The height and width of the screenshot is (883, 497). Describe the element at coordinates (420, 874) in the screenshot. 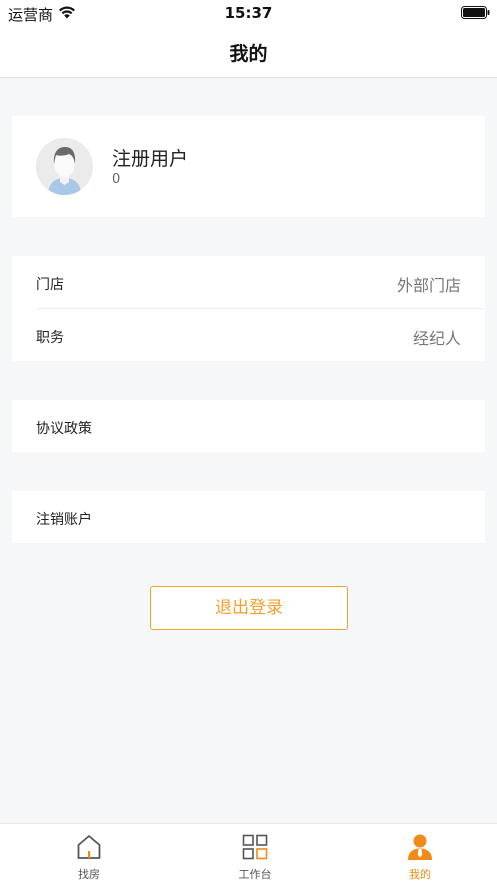

I see `tab-mine-label: 我的` at that location.